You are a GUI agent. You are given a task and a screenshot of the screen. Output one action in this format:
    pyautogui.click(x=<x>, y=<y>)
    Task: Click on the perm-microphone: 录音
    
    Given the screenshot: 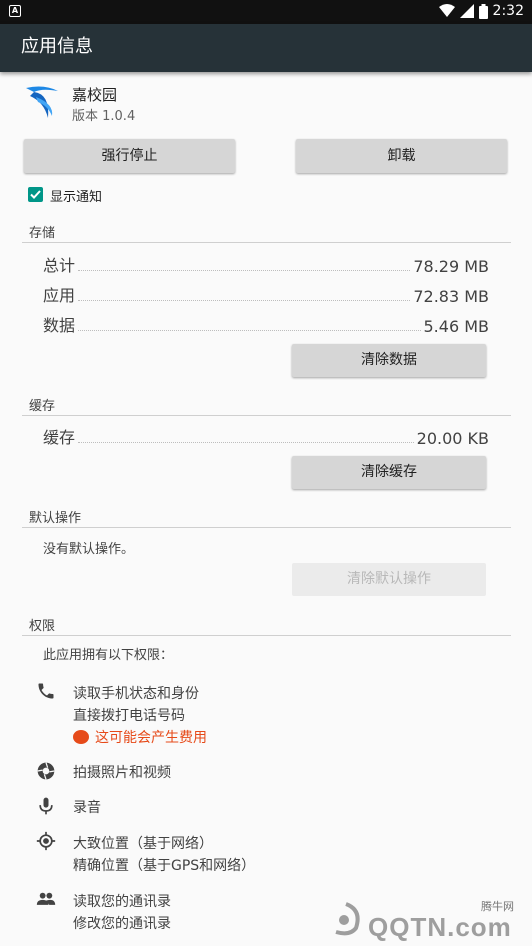 What is the action you would take?
    pyautogui.click(x=87, y=808)
    